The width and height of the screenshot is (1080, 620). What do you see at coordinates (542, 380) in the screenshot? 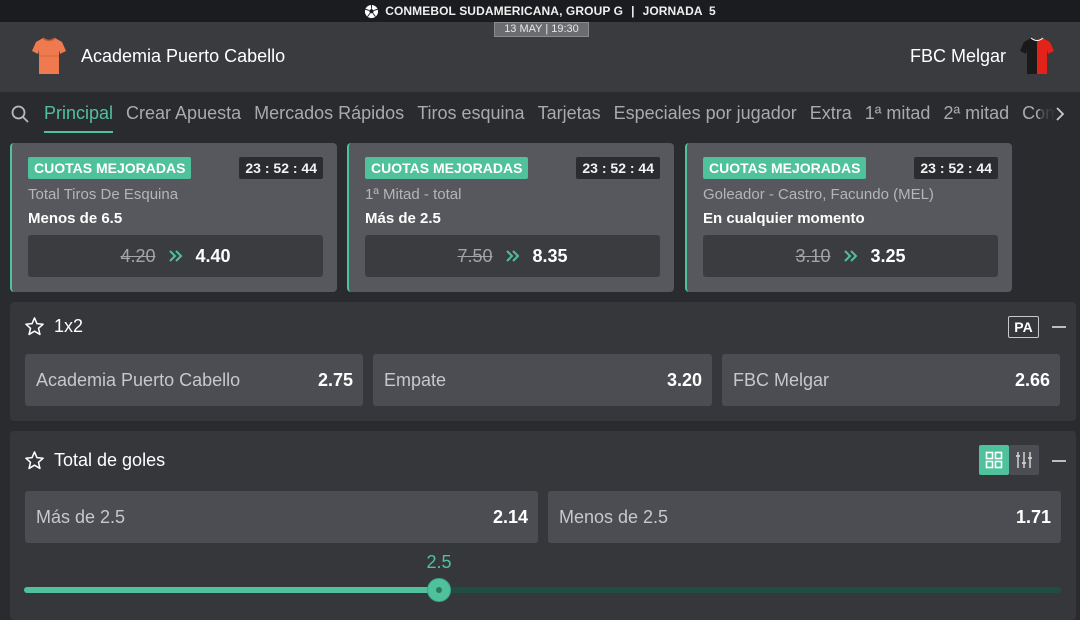
I see `selection-button: Empate 3.20` at bounding box center [542, 380].